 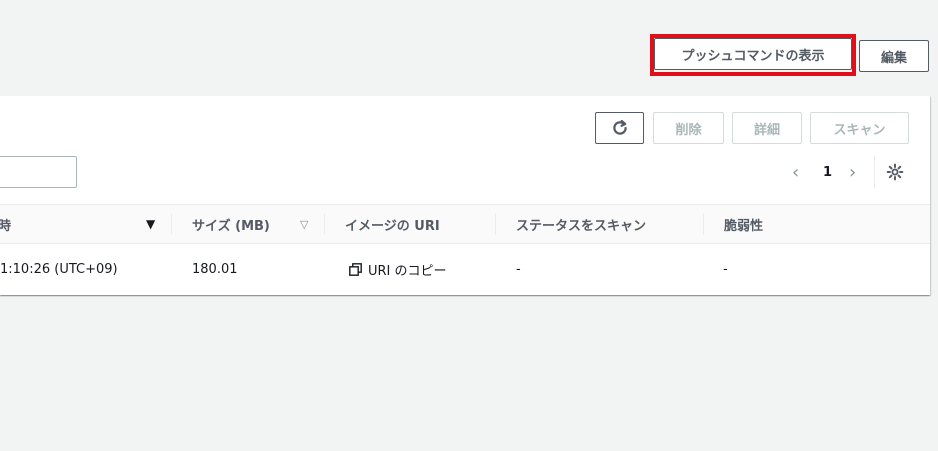 I want to click on copy-uri-link: URI のコピー, so click(x=398, y=269).